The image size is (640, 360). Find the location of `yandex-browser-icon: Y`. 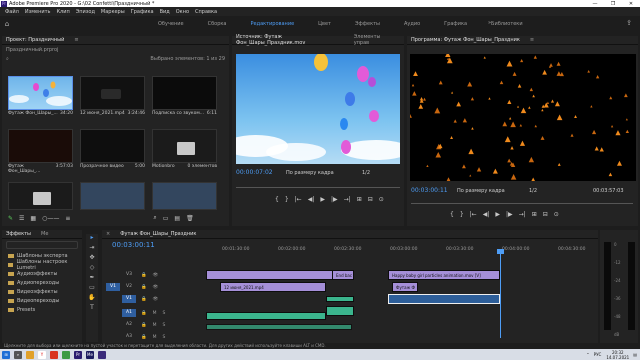

yandex-browser-icon: Y is located at coordinates (42, 354).